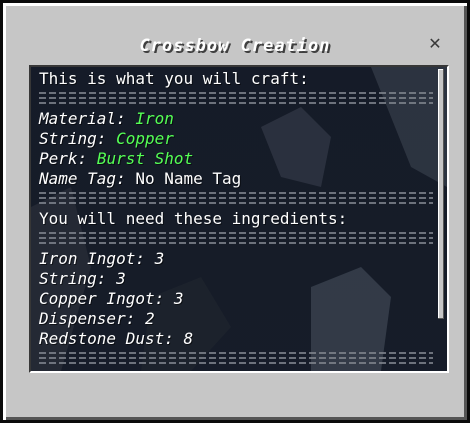  What do you see at coordinates (174, 78) in the screenshot?
I see `craft-heading: This is what you will craft:` at bounding box center [174, 78].